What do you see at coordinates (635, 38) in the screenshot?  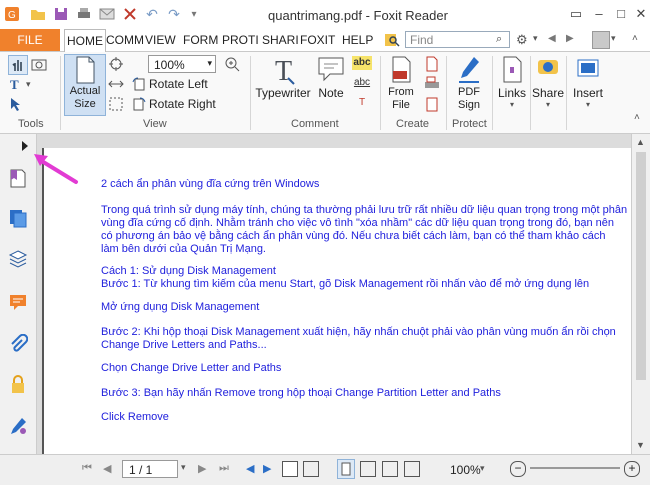 I see `collapse-ribbon-icon: ˄` at bounding box center [635, 38].